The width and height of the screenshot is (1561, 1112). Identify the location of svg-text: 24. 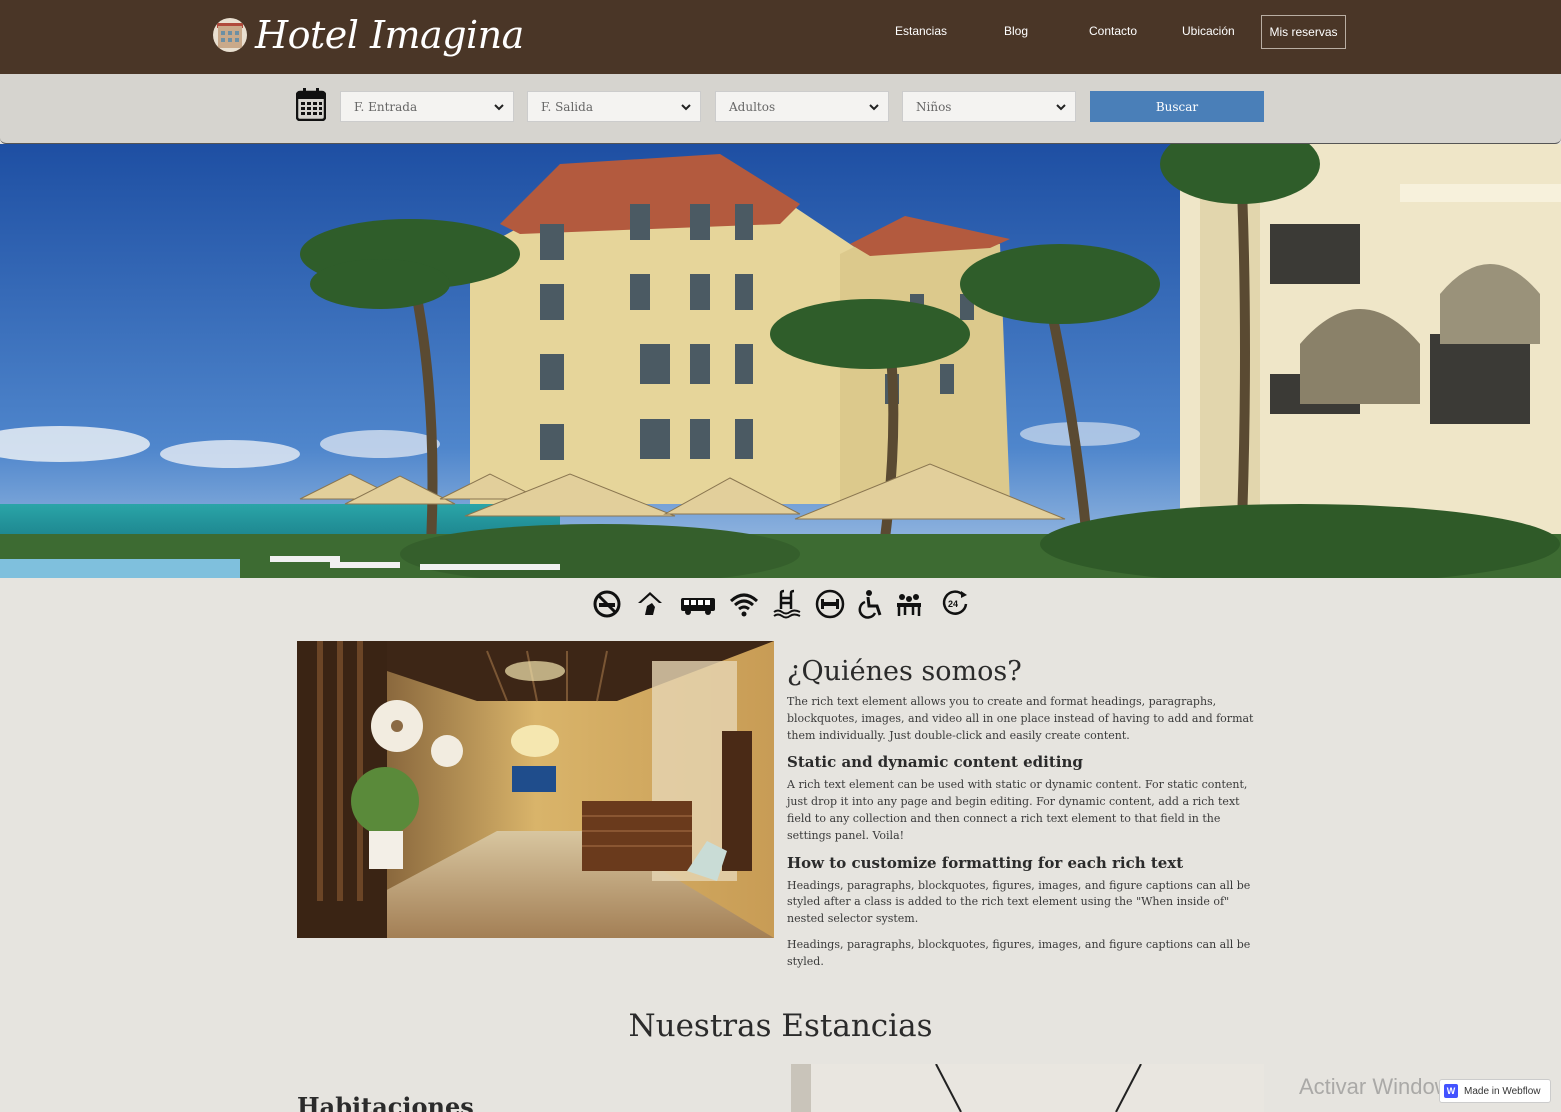
(953, 604).